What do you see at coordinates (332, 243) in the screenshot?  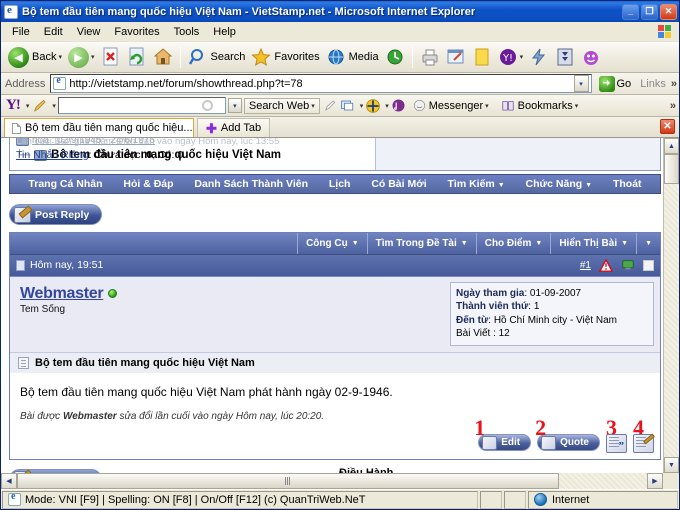 I see `thread-tool-cong-cu: Công Cụ ▼` at bounding box center [332, 243].